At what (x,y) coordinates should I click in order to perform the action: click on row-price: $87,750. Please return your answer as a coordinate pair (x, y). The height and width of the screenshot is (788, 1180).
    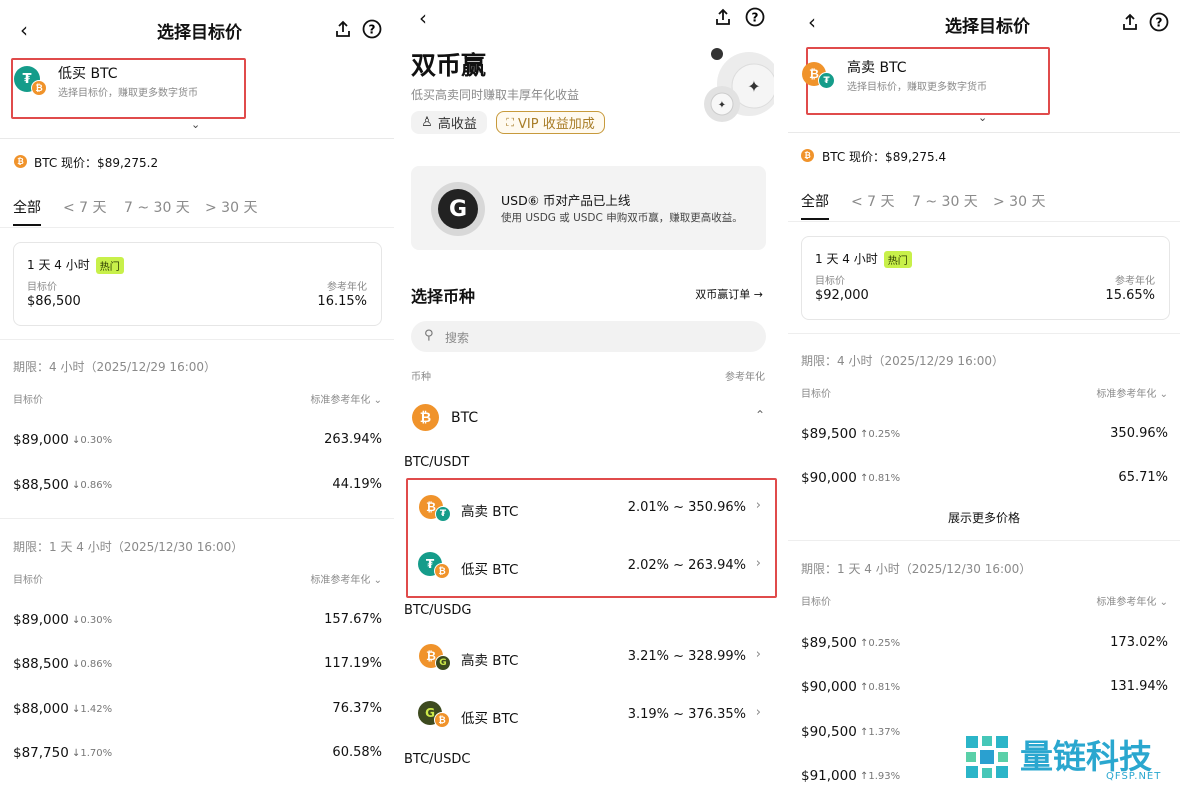
    Looking at the image, I should click on (41, 753).